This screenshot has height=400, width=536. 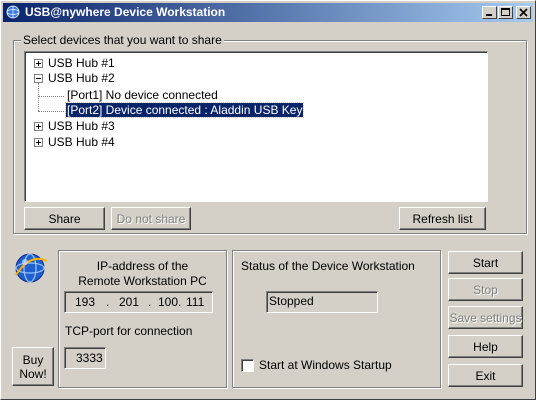 What do you see at coordinates (485, 289) in the screenshot?
I see `stop-button: Stop` at bounding box center [485, 289].